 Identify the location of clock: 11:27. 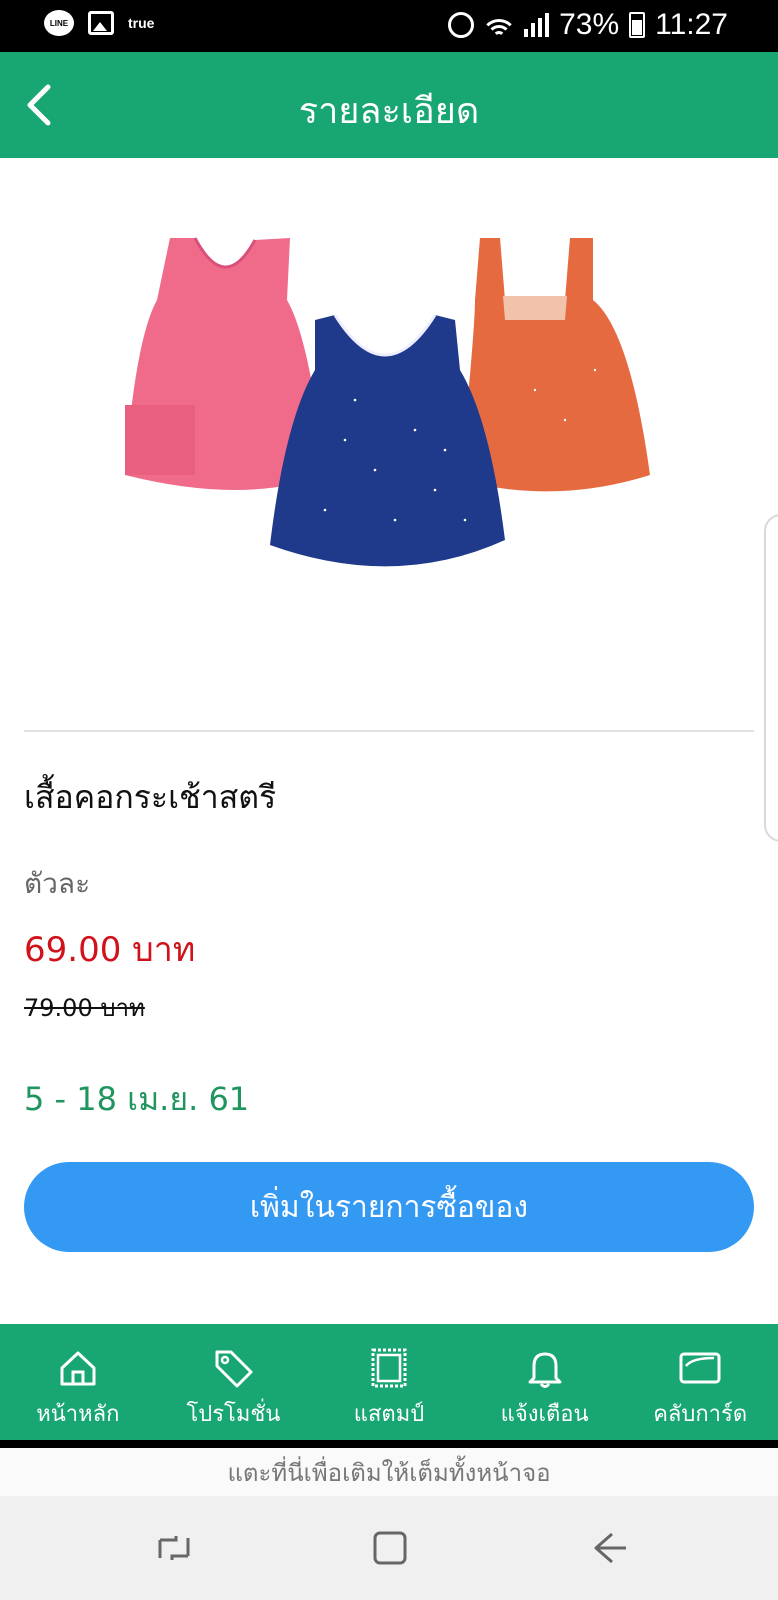
(691, 24).